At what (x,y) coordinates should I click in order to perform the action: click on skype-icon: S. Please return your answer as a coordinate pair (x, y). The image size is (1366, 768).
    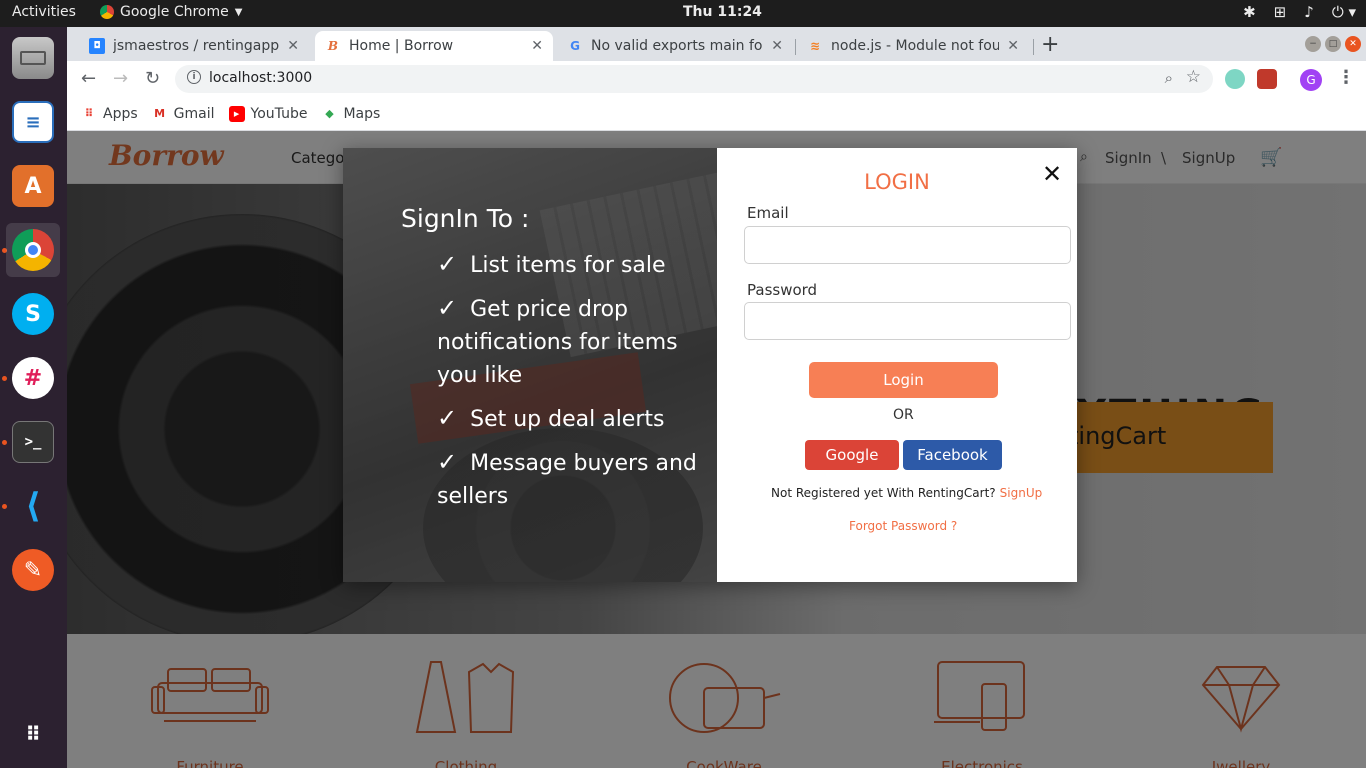
    Looking at the image, I should click on (33, 314).